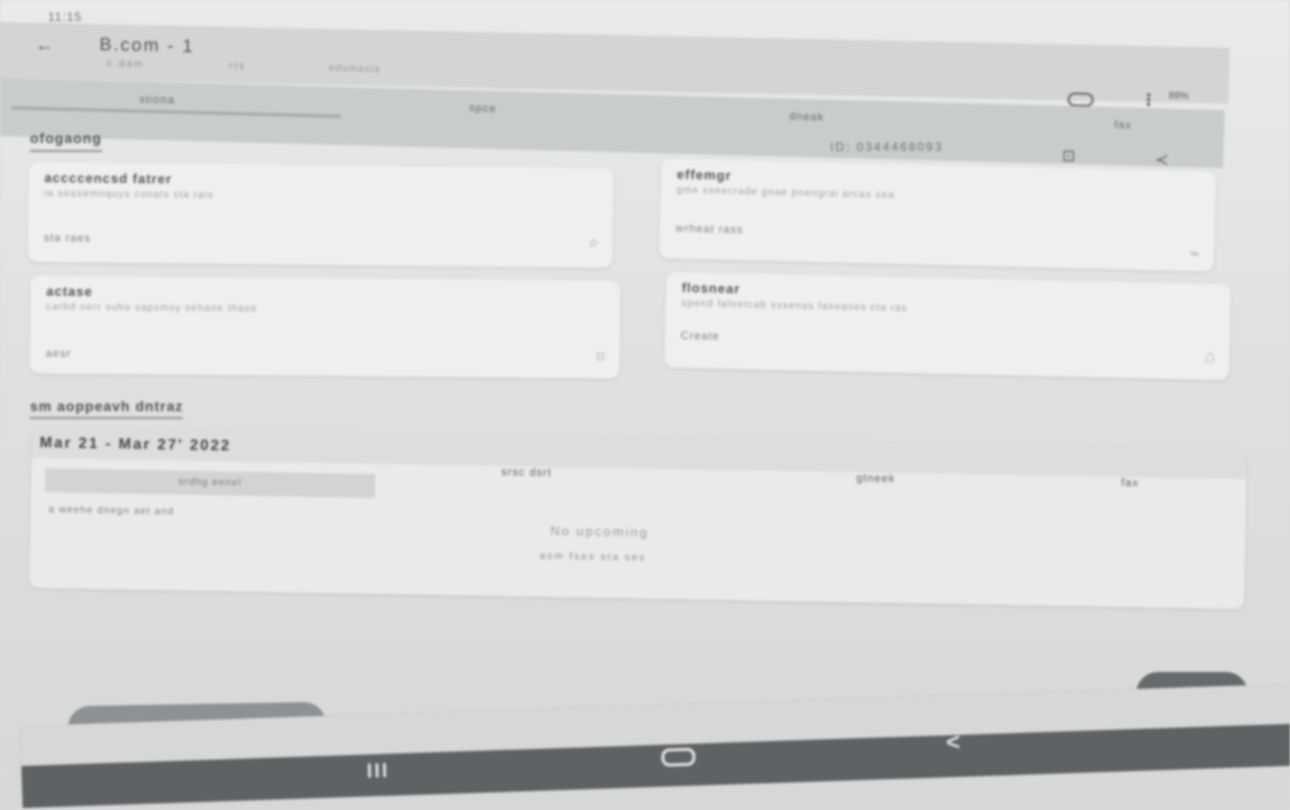 Image resolution: width=1290 pixels, height=810 pixels. What do you see at coordinates (210, 483) in the screenshot?
I see `schedule-button: srdhg eenel` at bounding box center [210, 483].